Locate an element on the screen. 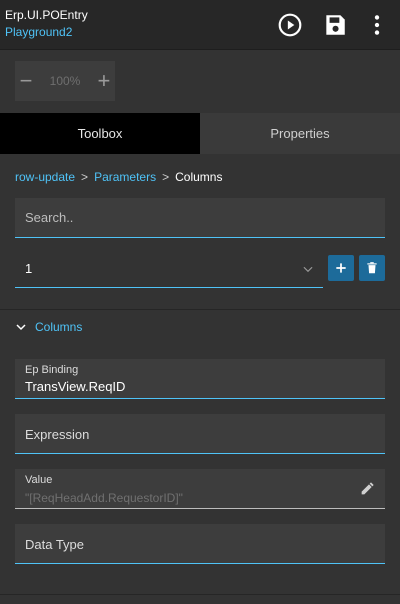 This screenshot has width=400, height=604. zoom-control: − 100% + is located at coordinates (65, 81).